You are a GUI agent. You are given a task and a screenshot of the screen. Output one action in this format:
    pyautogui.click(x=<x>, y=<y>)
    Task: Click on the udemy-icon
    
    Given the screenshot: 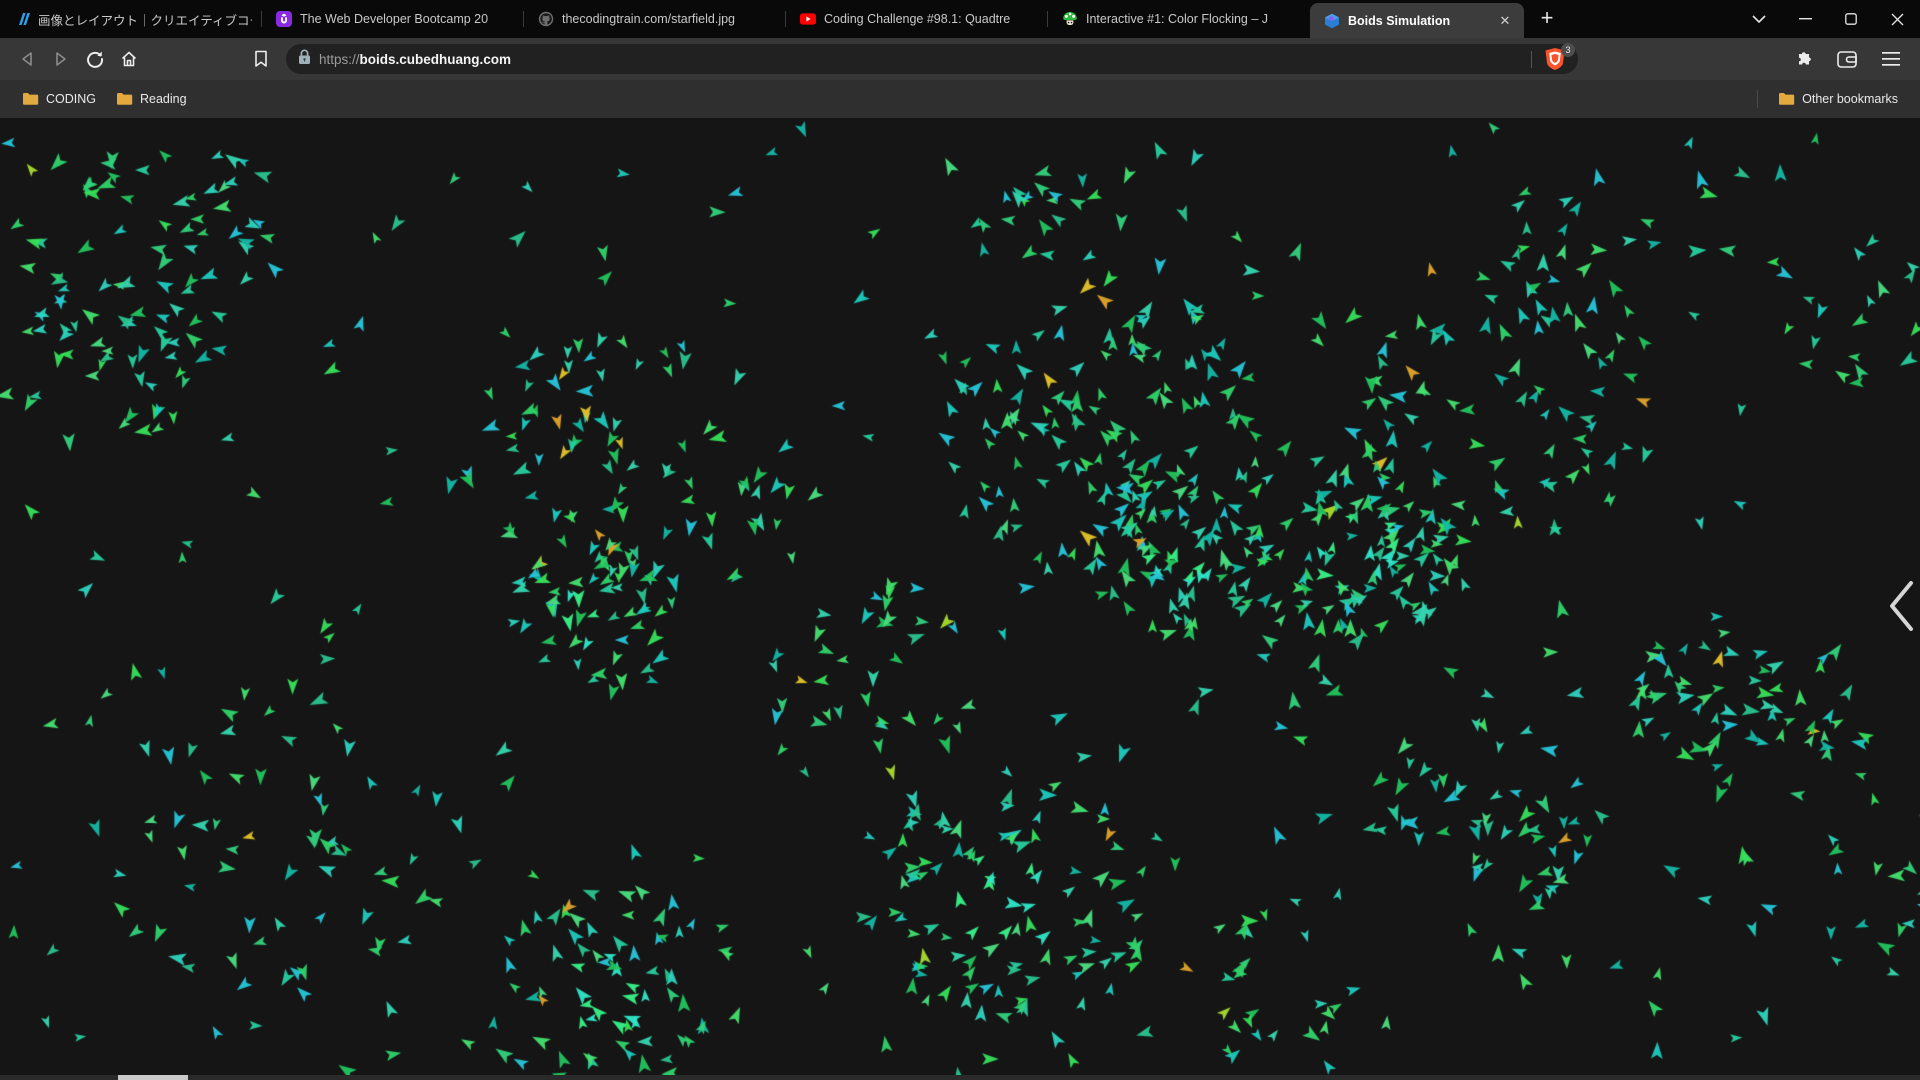 What is the action you would take?
    pyautogui.click(x=284, y=19)
    